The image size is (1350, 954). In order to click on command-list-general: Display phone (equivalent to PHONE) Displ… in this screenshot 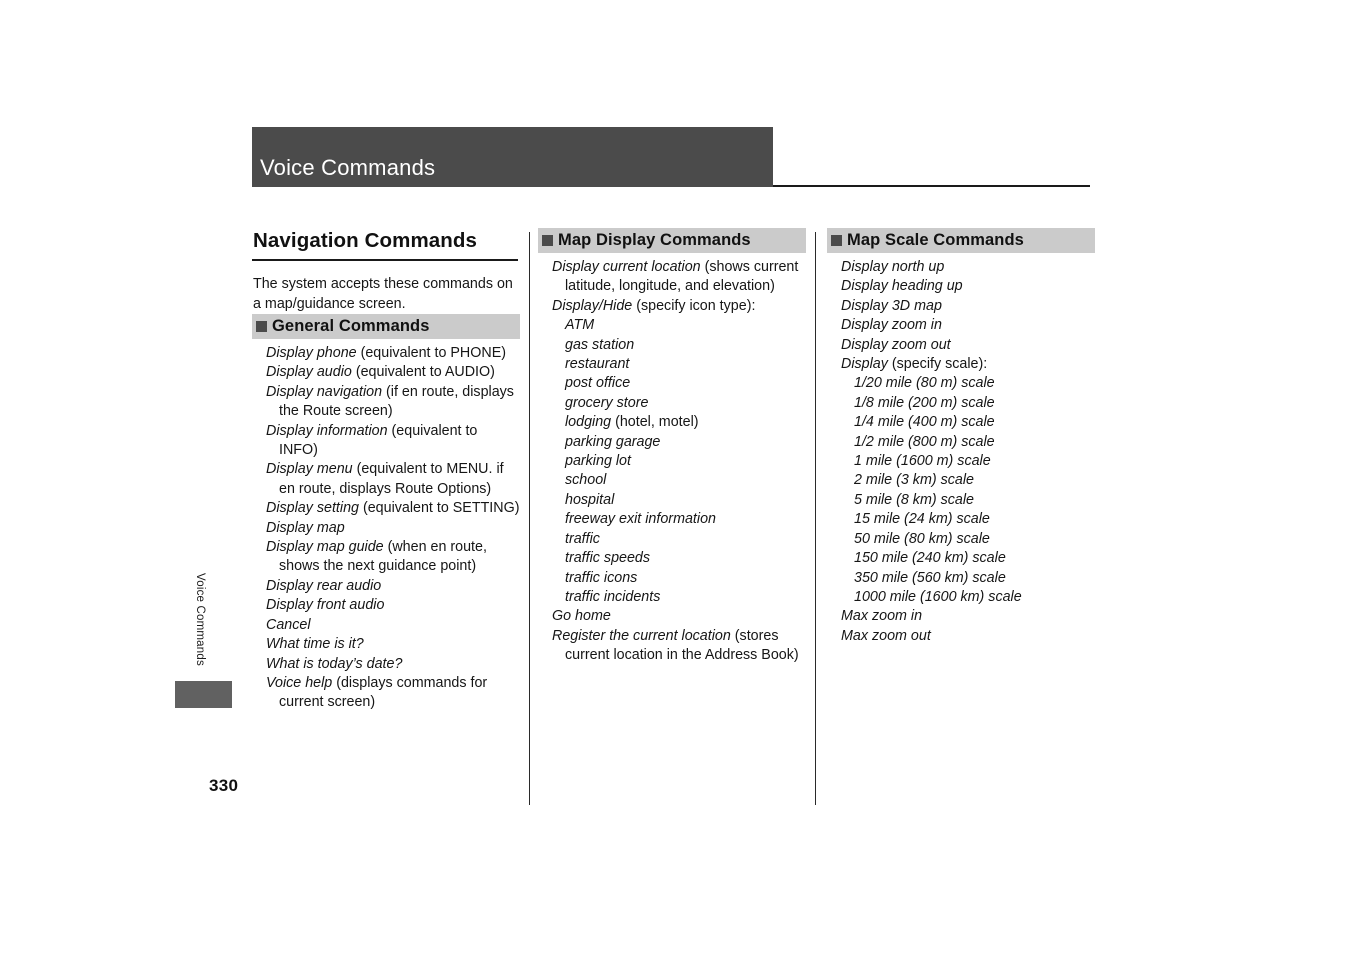, I will do `click(386, 528)`.